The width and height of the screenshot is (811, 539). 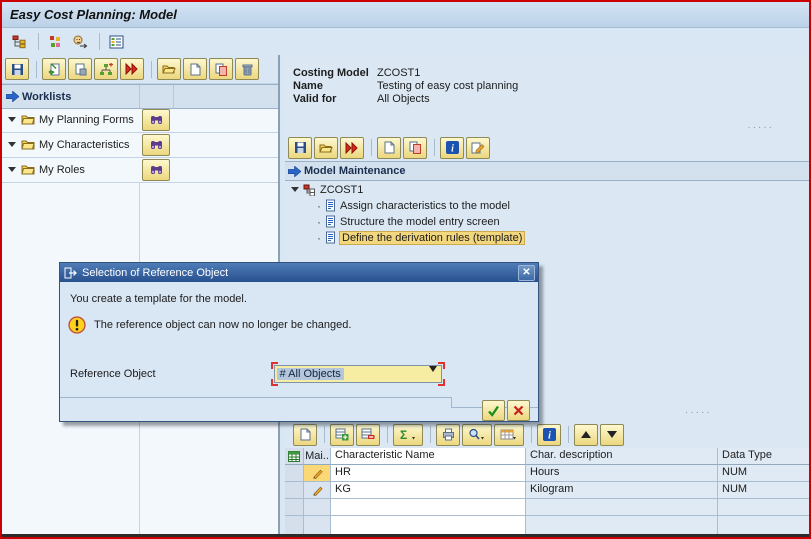 What do you see at coordinates (341, 190) in the screenshot?
I see `tree-root-label: ZCOST1` at bounding box center [341, 190].